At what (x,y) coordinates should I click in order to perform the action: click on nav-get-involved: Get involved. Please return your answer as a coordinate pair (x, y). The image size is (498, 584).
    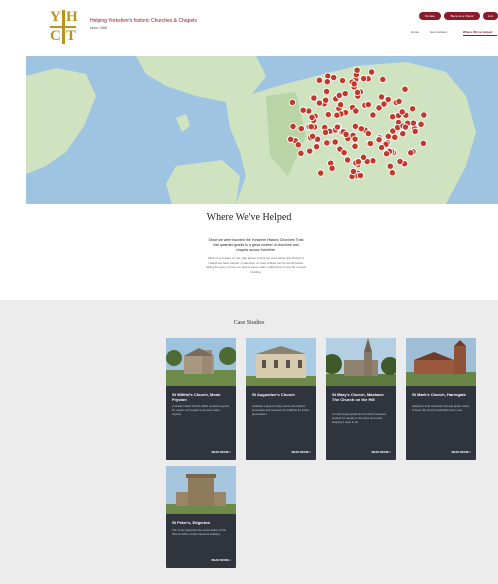
    Looking at the image, I should click on (438, 32).